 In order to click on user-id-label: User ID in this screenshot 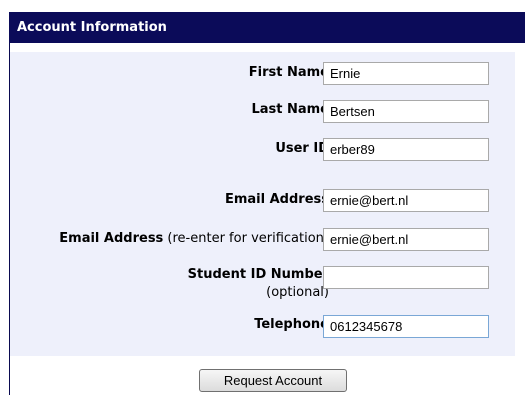, I will do `click(302, 148)`.